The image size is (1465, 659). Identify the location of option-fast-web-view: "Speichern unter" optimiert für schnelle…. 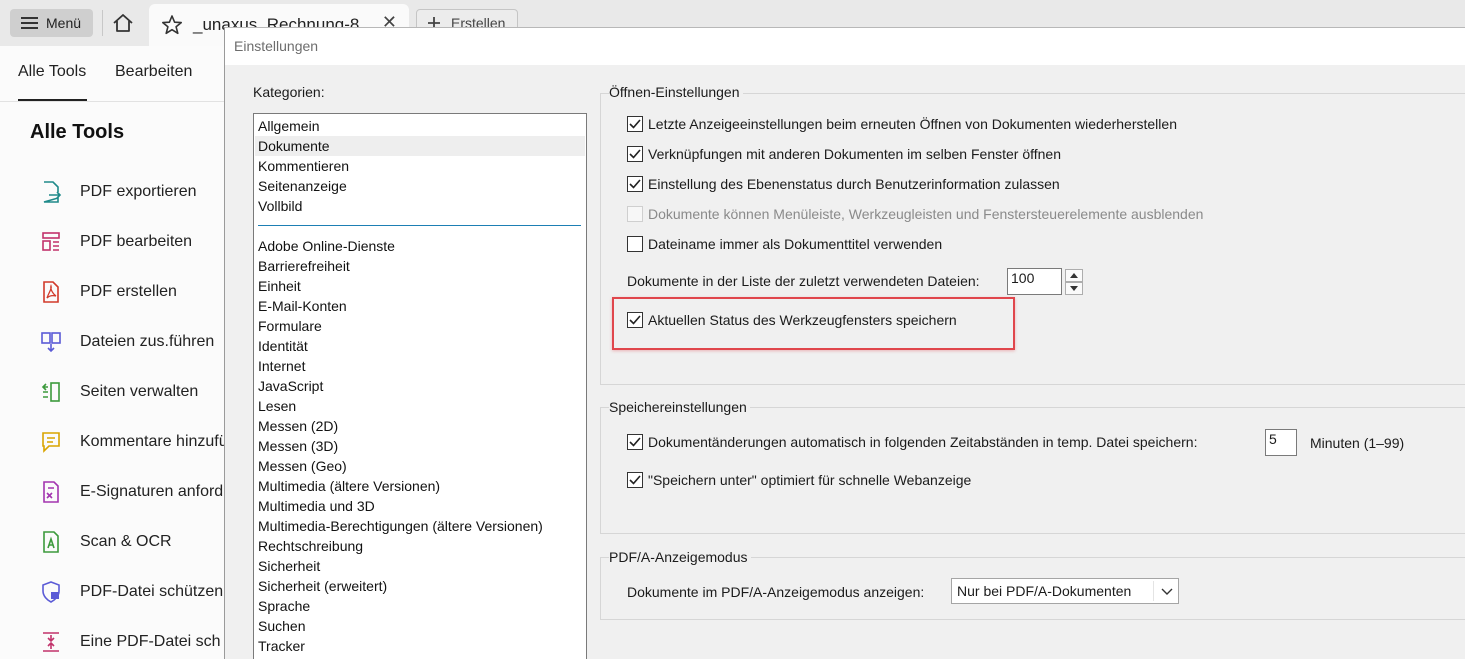
(799, 480).